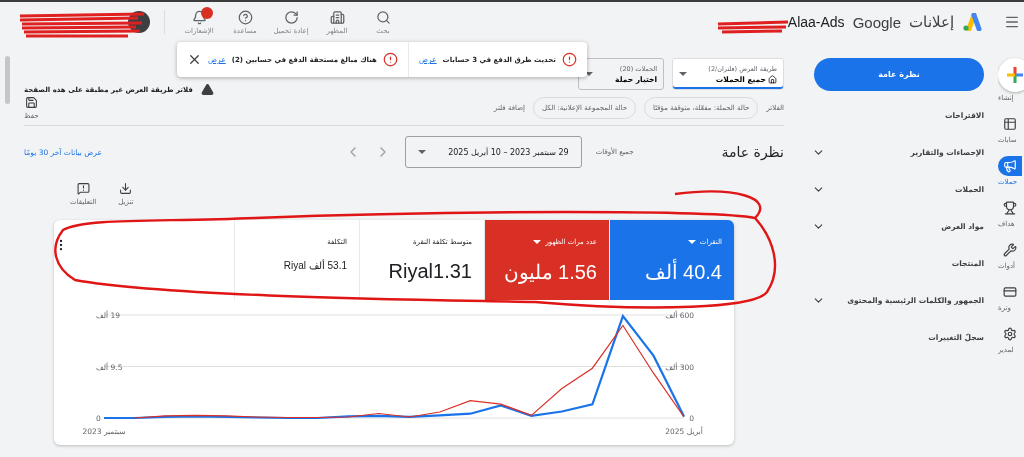  I want to click on bell-icon, so click(199, 17).